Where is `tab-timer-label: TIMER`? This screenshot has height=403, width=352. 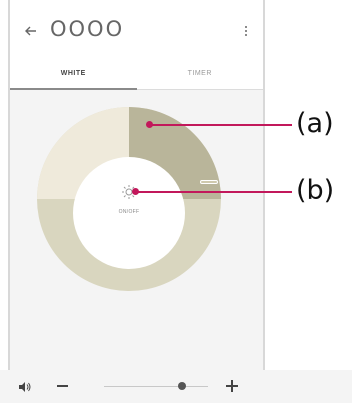 tab-timer-label: TIMER is located at coordinates (199, 73).